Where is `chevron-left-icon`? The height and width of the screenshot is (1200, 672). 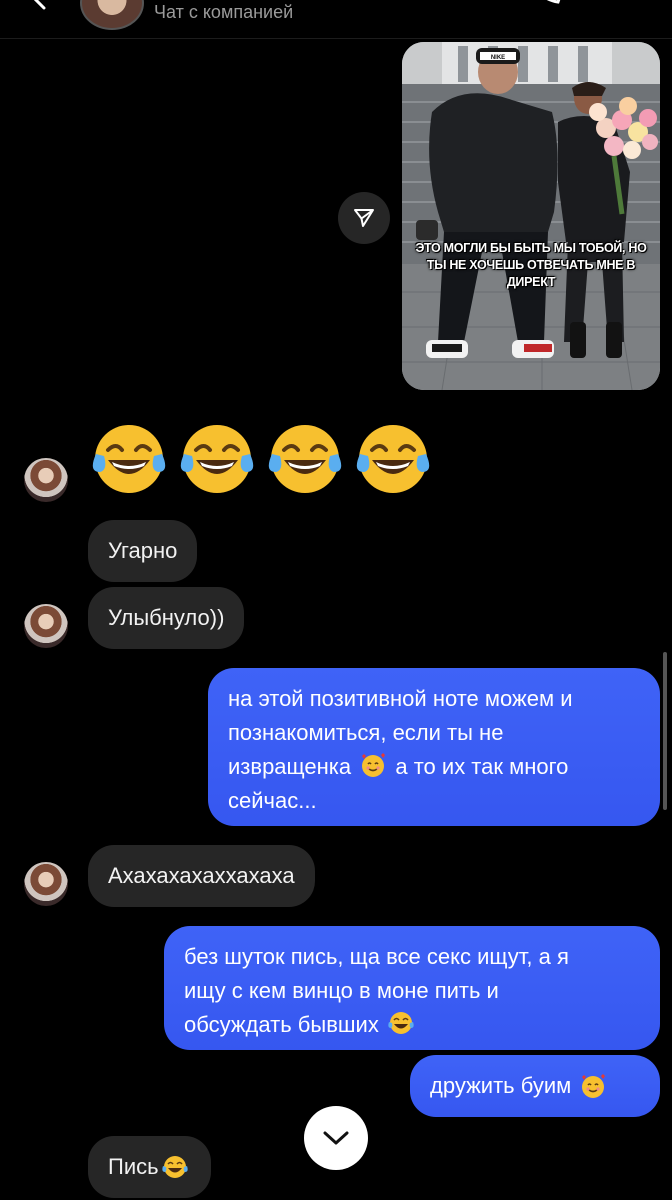
chevron-left-icon is located at coordinates (40, 7).